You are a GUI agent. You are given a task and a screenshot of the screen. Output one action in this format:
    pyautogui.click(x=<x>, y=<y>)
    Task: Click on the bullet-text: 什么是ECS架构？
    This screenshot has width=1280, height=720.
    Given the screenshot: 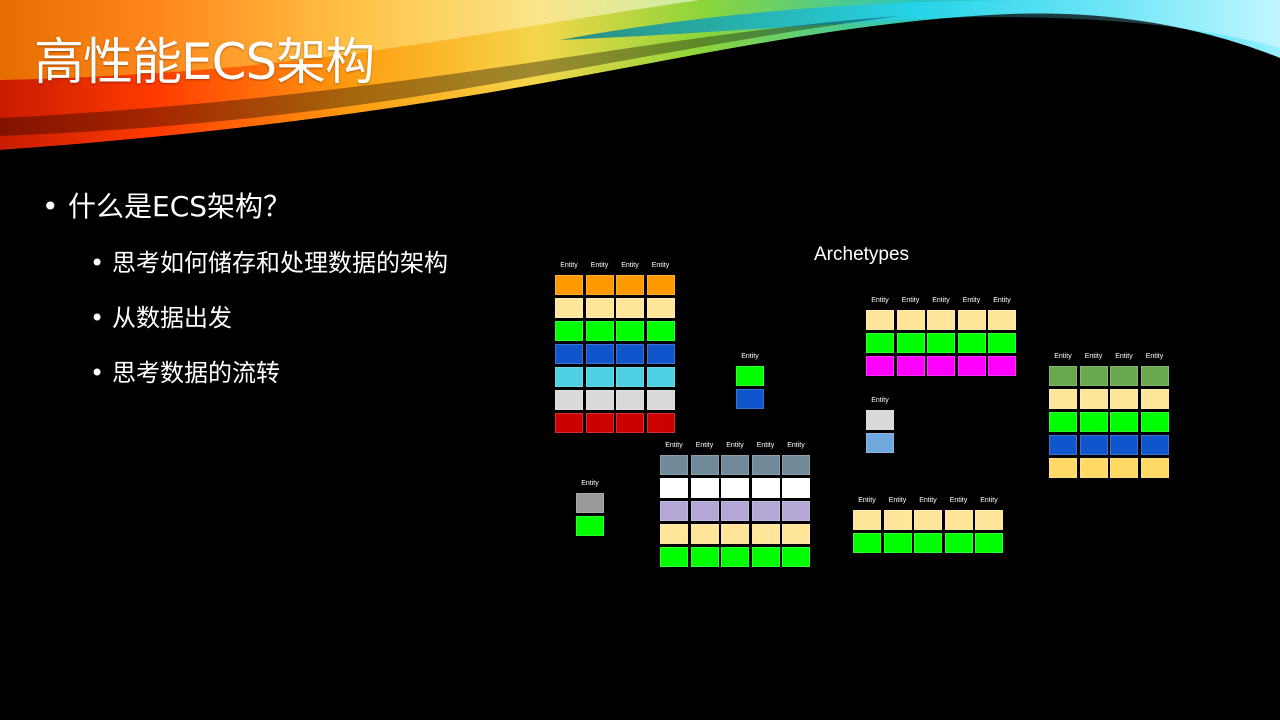 What is the action you would take?
    pyautogui.click(x=180, y=206)
    